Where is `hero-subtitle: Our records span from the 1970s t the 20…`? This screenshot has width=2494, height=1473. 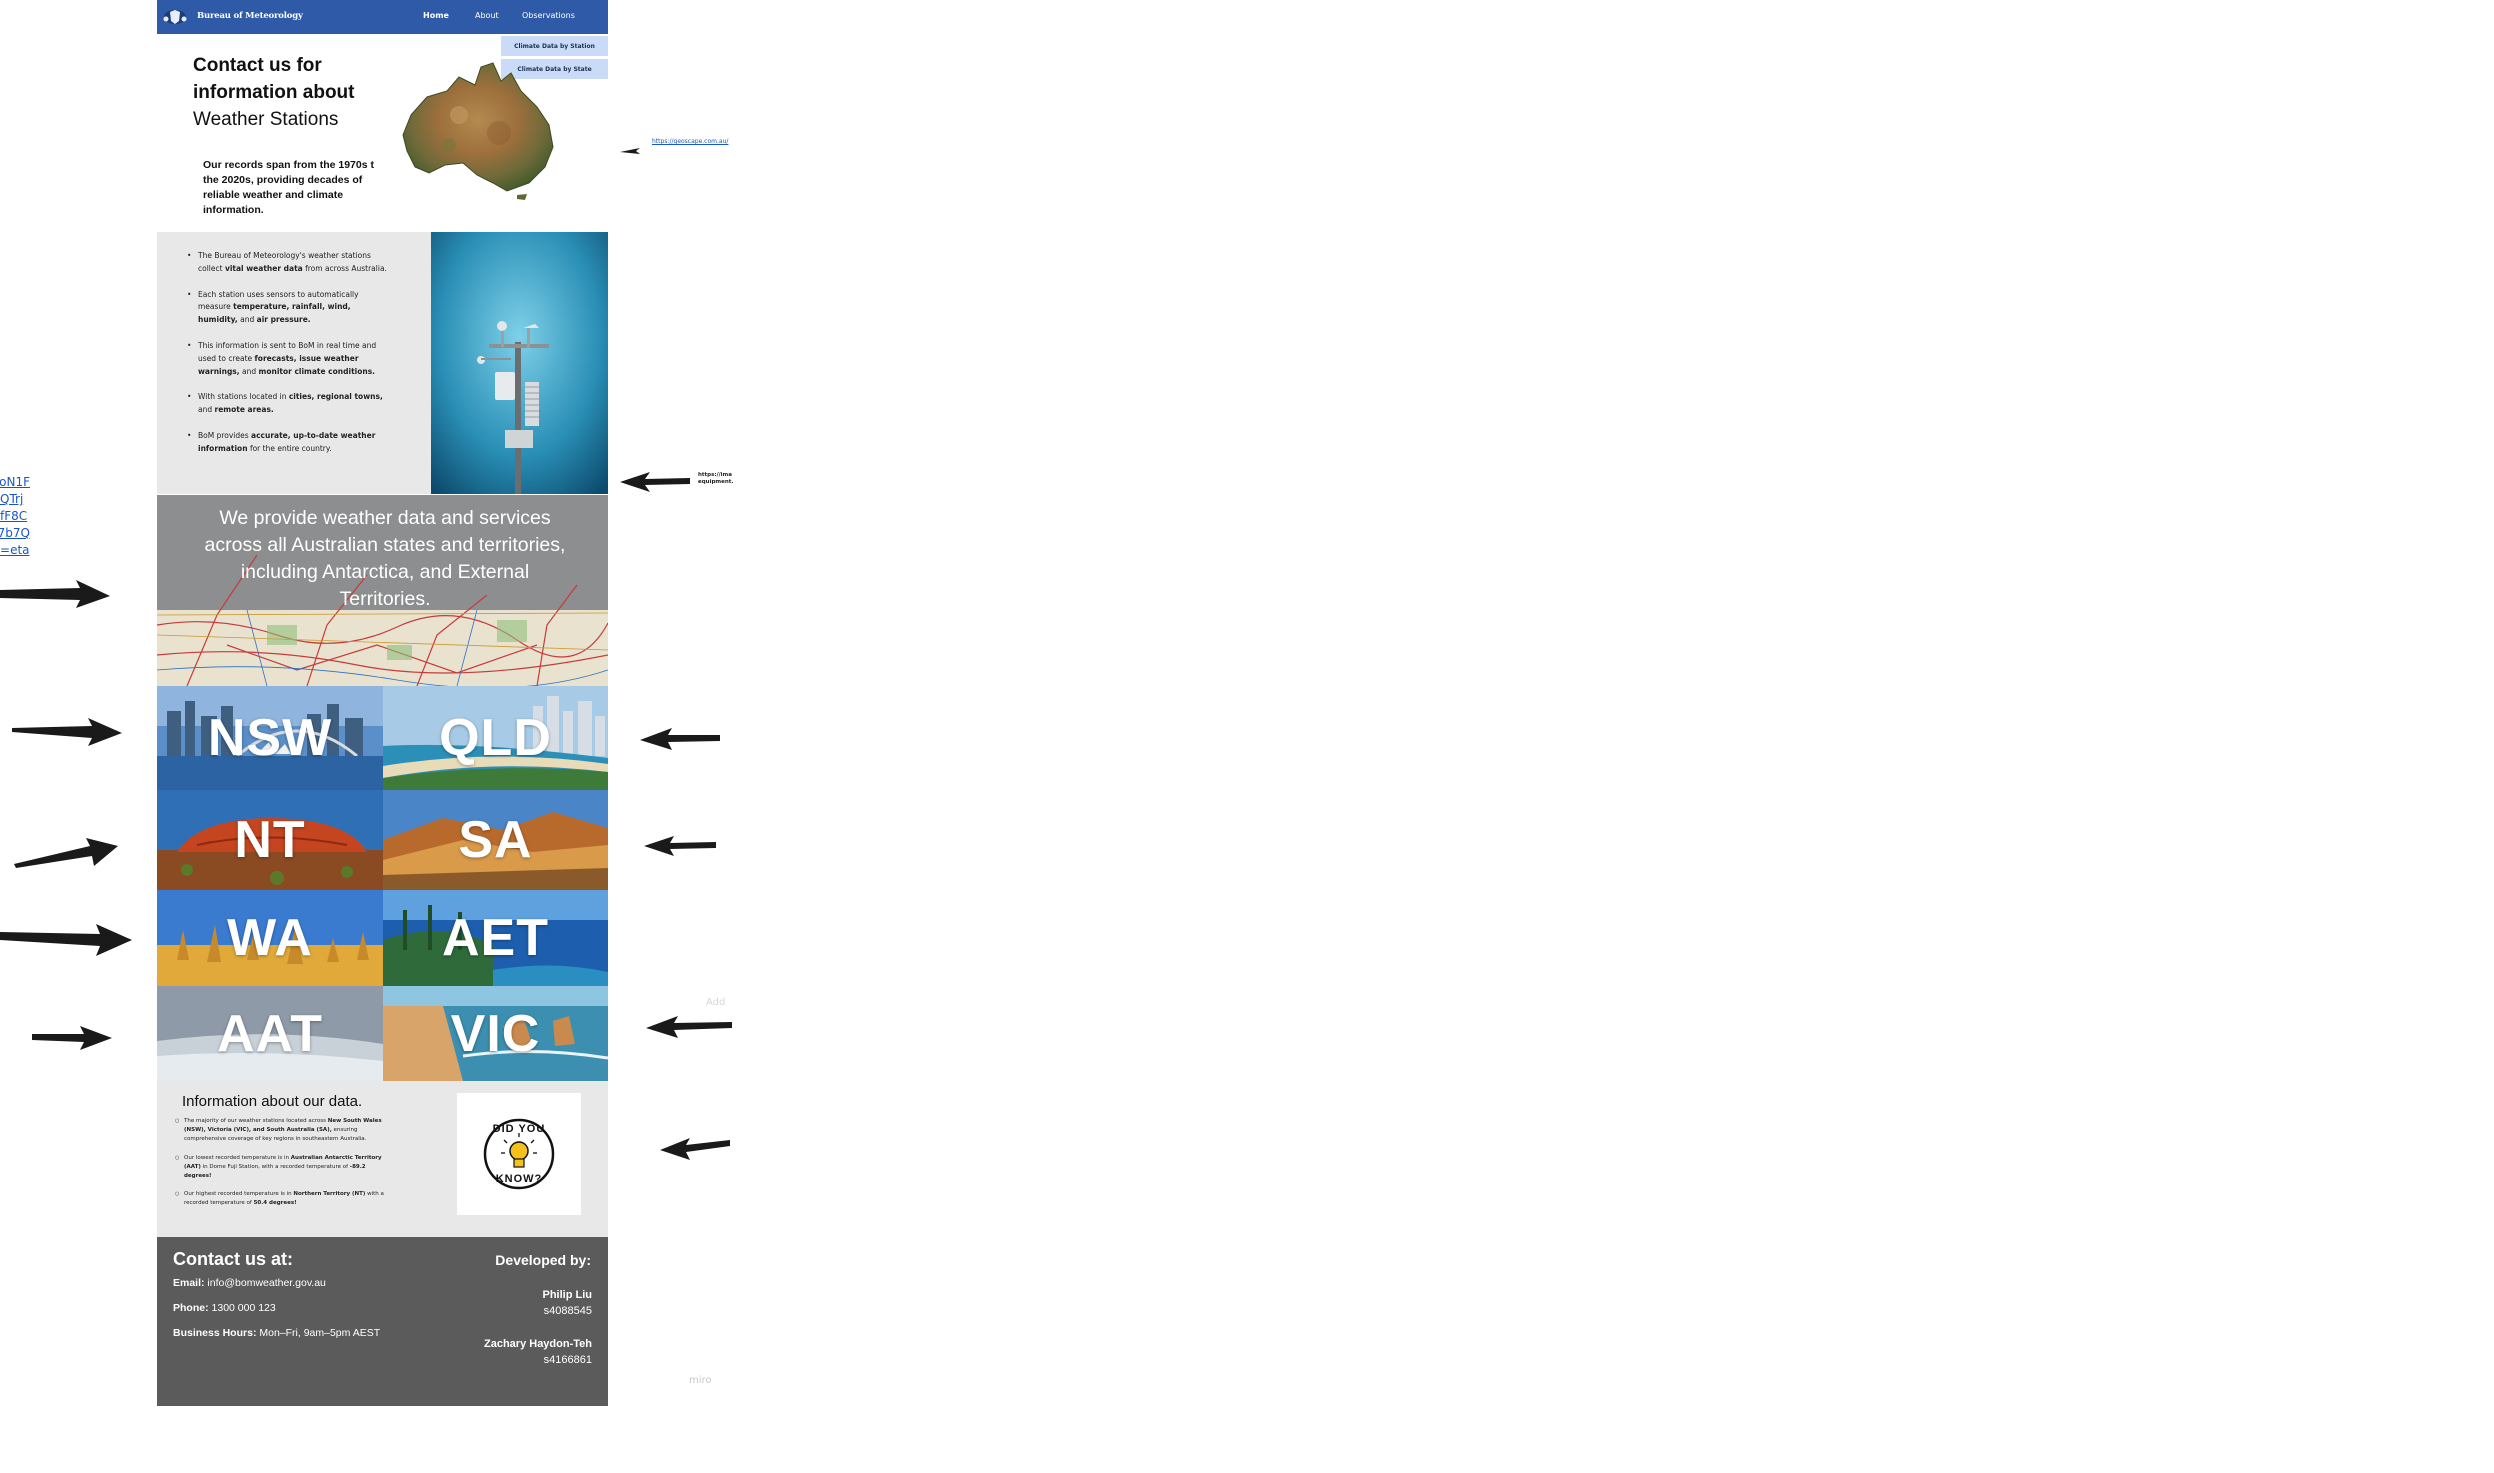 hero-subtitle: Our records span from the 1970s t the 20… is located at coordinates (288, 187).